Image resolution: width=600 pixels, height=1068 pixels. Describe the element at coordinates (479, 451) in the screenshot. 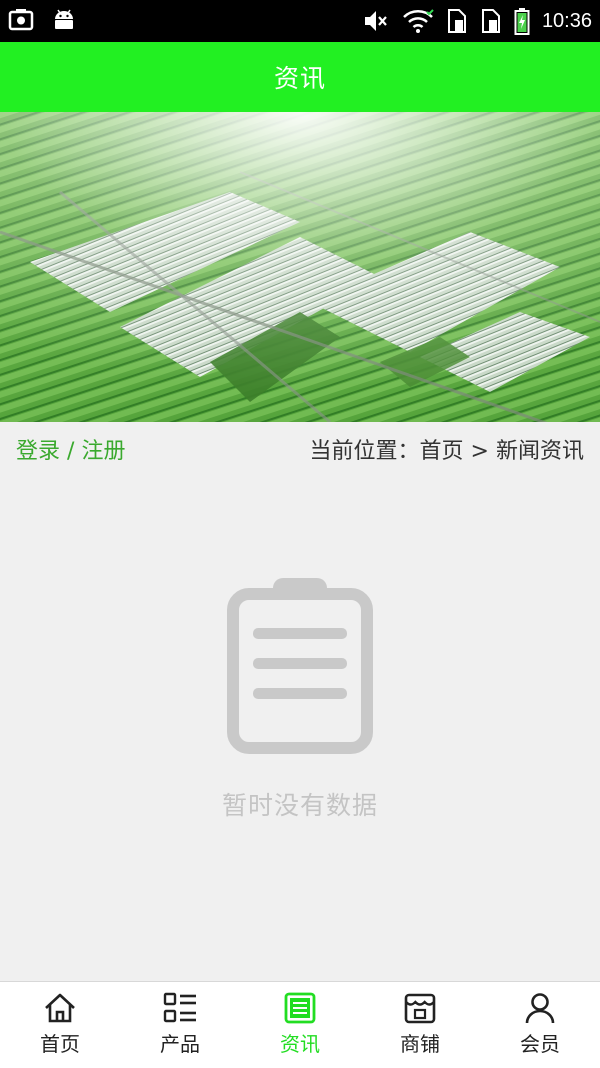

I see `breadcrumb-arrow: >` at that location.